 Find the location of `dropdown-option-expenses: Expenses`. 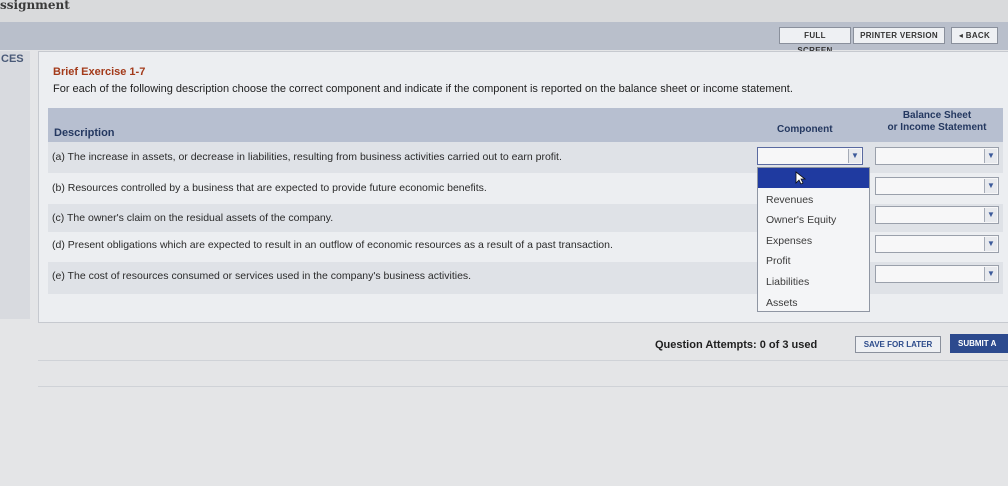

dropdown-option-expenses: Expenses is located at coordinates (789, 241).